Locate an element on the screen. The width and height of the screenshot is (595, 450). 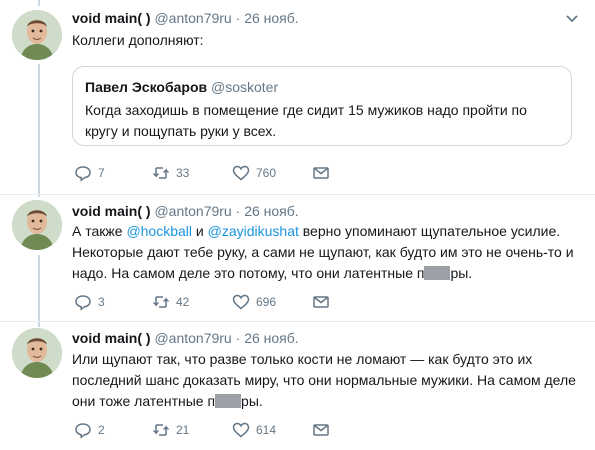
tweet-actions: 2 21 614 is located at coordinates (222, 430).